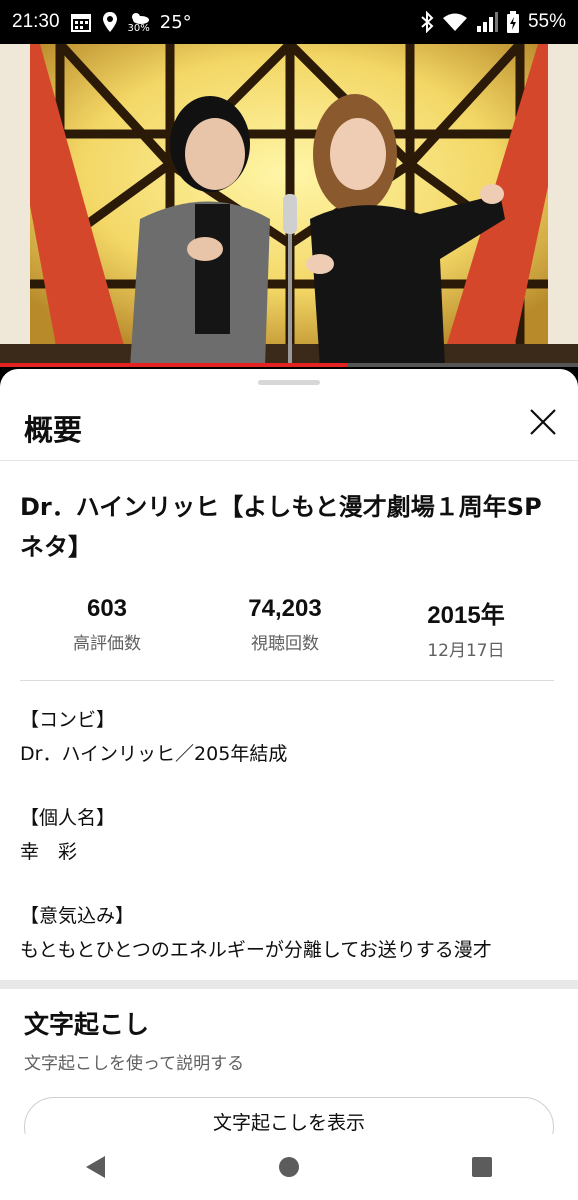 This screenshot has width=578, height=1200. I want to click on video-progress-fill, so click(173, 365).